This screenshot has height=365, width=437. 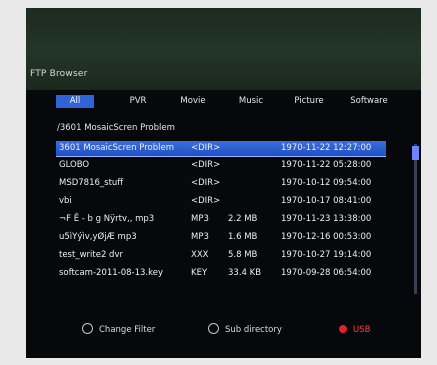 What do you see at coordinates (326, 237) in the screenshot?
I see `file-date: 1970-12-16 00:53:00` at bounding box center [326, 237].